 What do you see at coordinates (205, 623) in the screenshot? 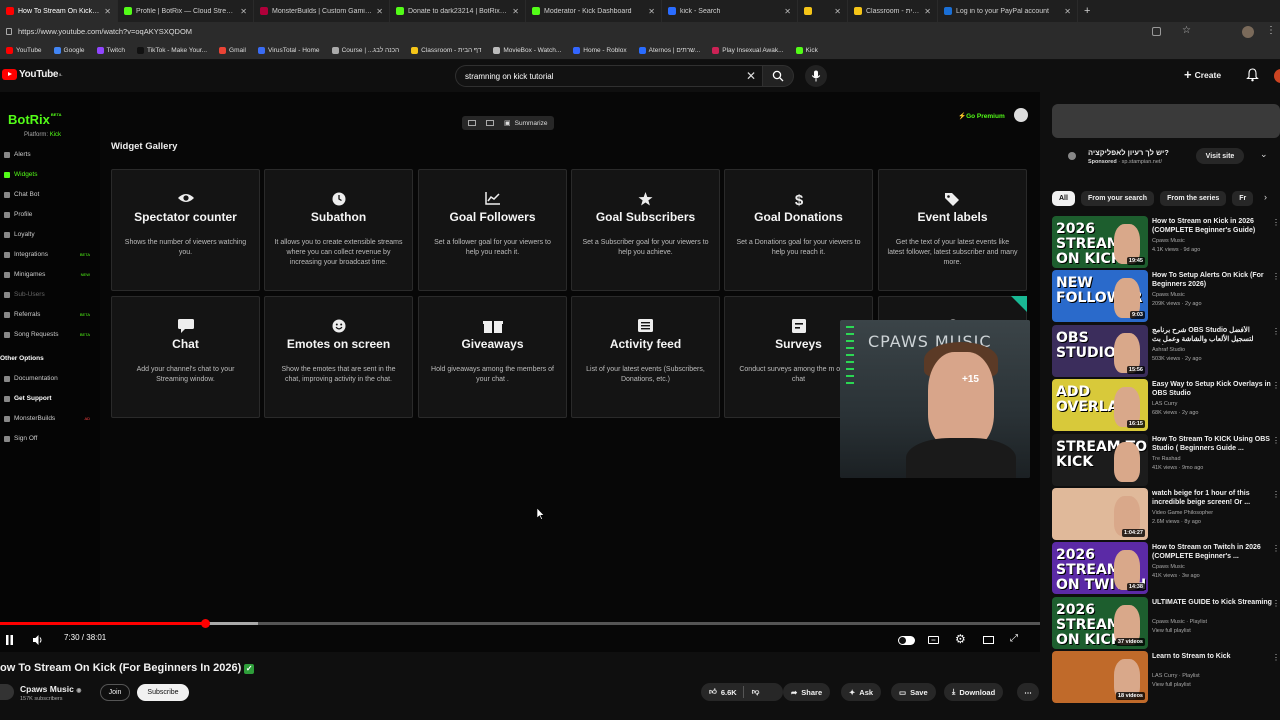
I see `scrubber-handle` at bounding box center [205, 623].